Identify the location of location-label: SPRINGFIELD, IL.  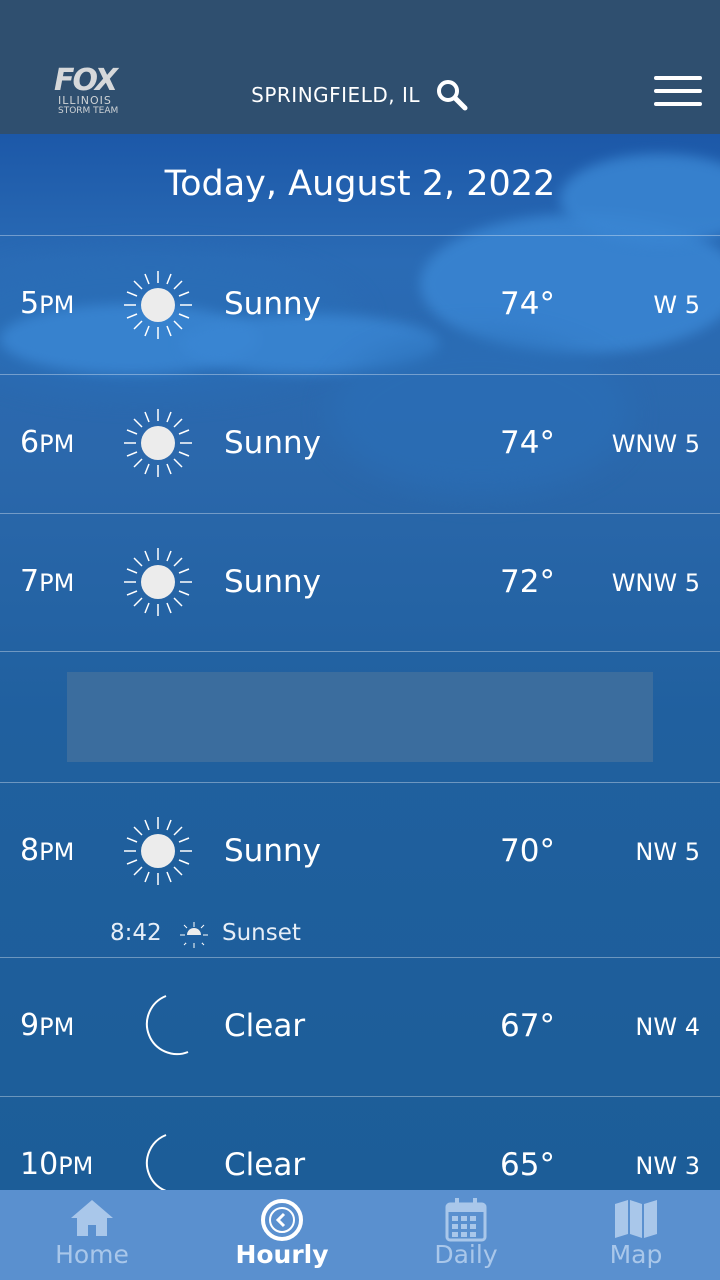
(335, 95).